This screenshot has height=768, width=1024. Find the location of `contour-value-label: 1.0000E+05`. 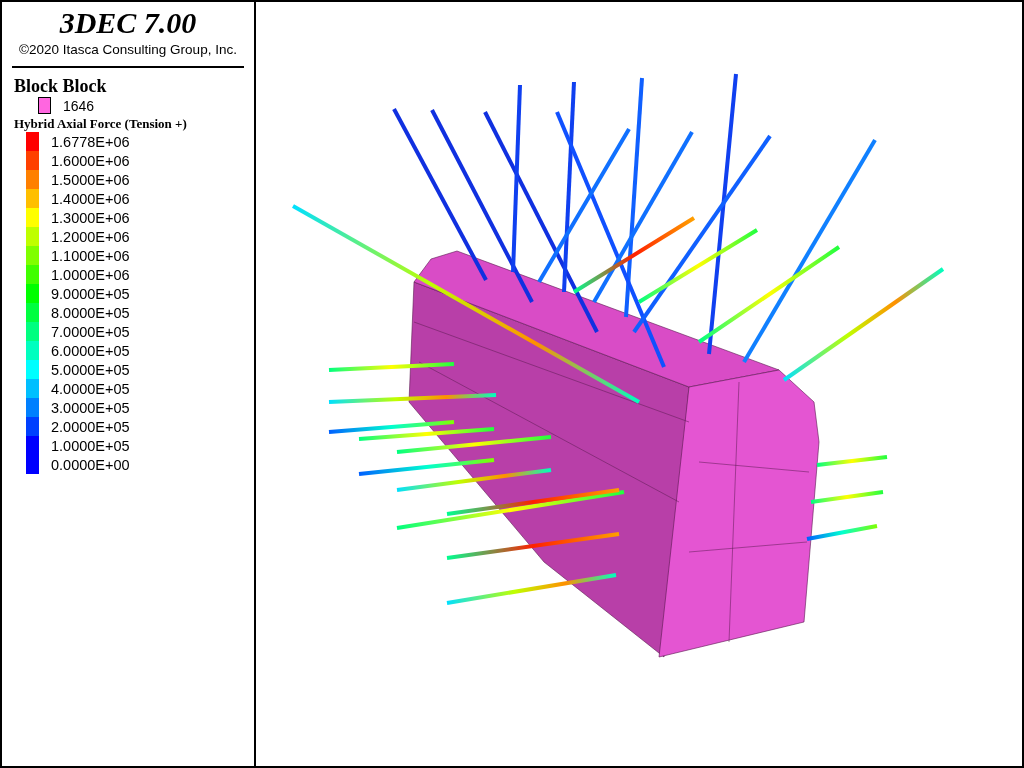

contour-value-label: 1.0000E+05 is located at coordinates (90, 445).